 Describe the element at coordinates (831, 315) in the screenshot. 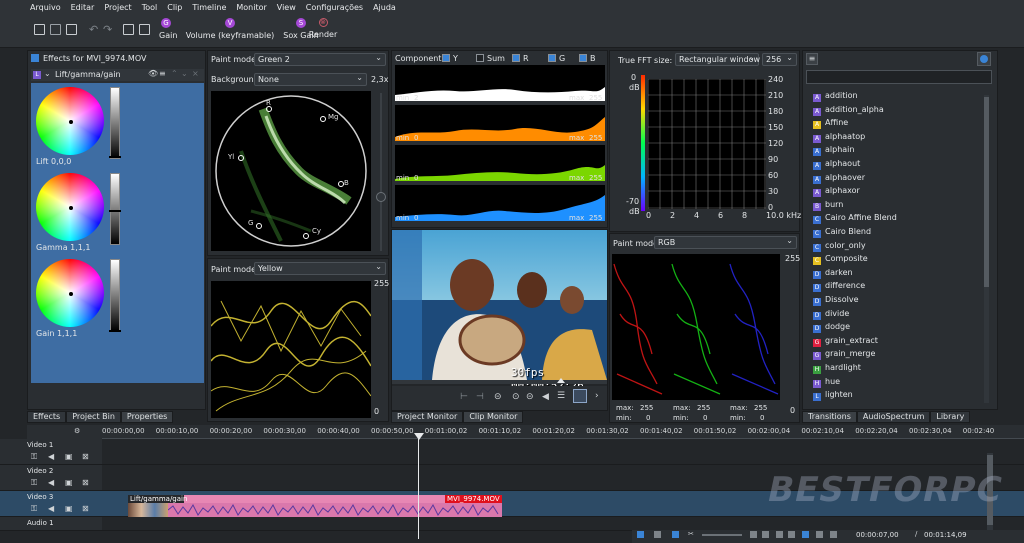

I see `transition-item: Ddivide` at that location.